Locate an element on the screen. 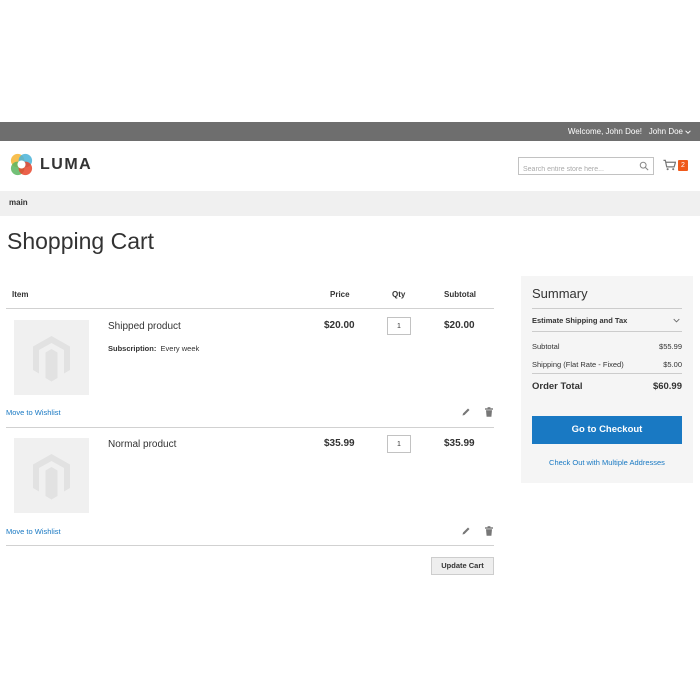 This screenshot has width=700, height=700. customer-menu: John Doe is located at coordinates (670, 131).